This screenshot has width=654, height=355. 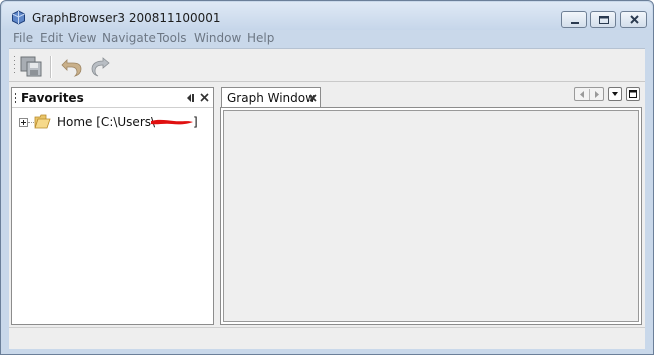 I want to click on tree-item-home: Home [C:\Users\], so click(x=112, y=123).